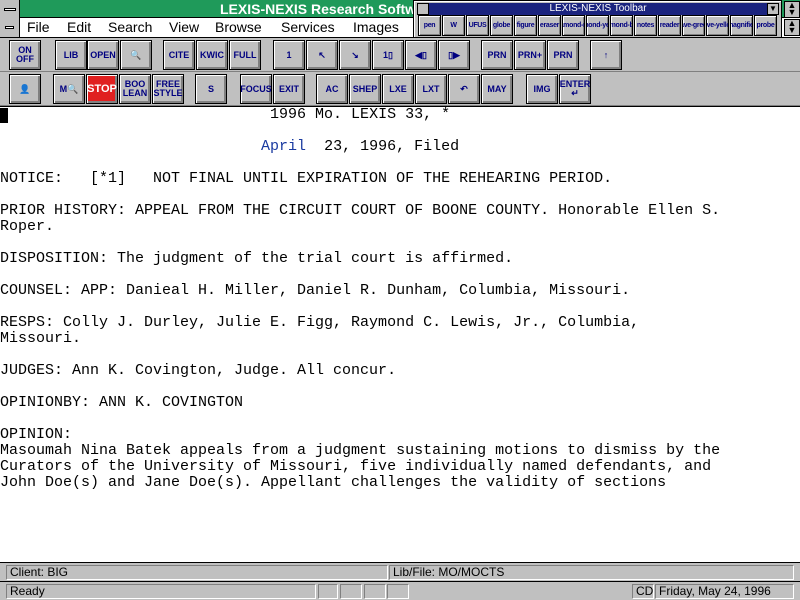  What do you see at coordinates (549, 25) in the screenshot?
I see `eraser-icon: eraser` at bounding box center [549, 25].